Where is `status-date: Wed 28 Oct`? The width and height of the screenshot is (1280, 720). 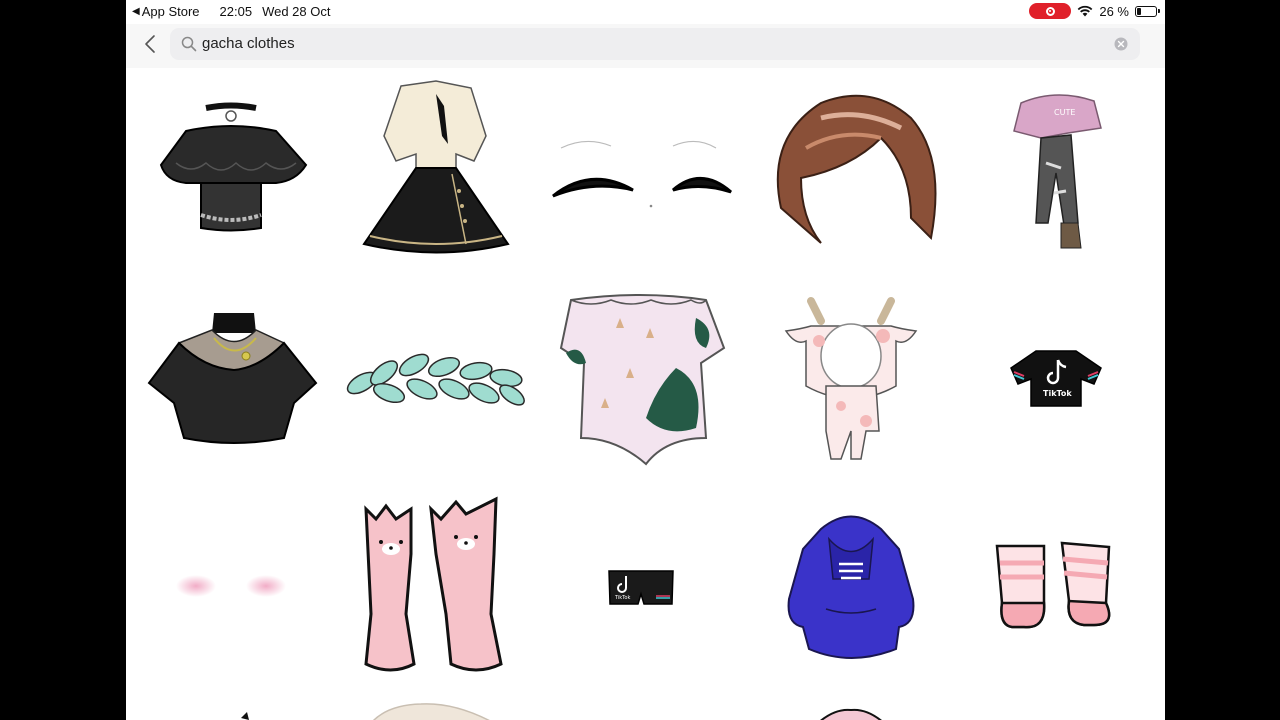
status-date: Wed 28 Oct is located at coordinates (296, 11).